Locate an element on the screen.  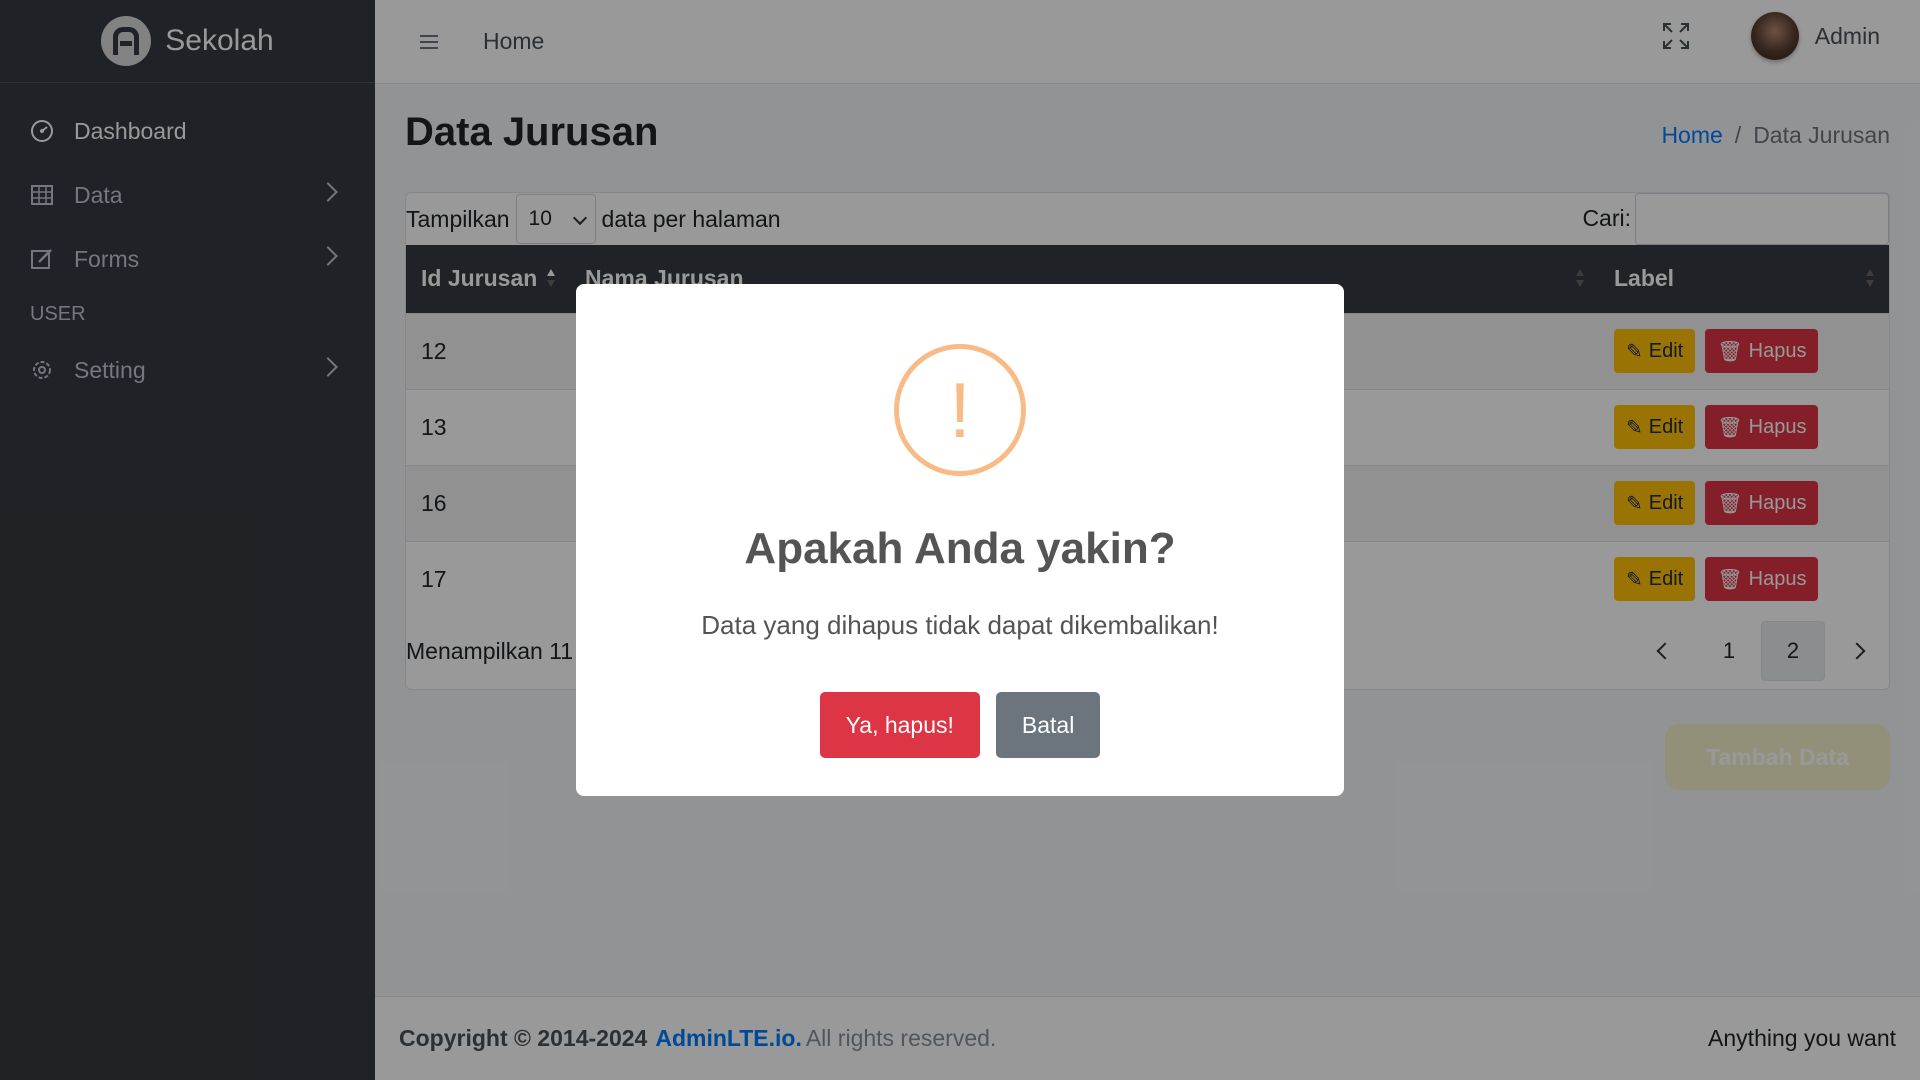
cancel-button: Batal is located at coordinates (1048, 725).